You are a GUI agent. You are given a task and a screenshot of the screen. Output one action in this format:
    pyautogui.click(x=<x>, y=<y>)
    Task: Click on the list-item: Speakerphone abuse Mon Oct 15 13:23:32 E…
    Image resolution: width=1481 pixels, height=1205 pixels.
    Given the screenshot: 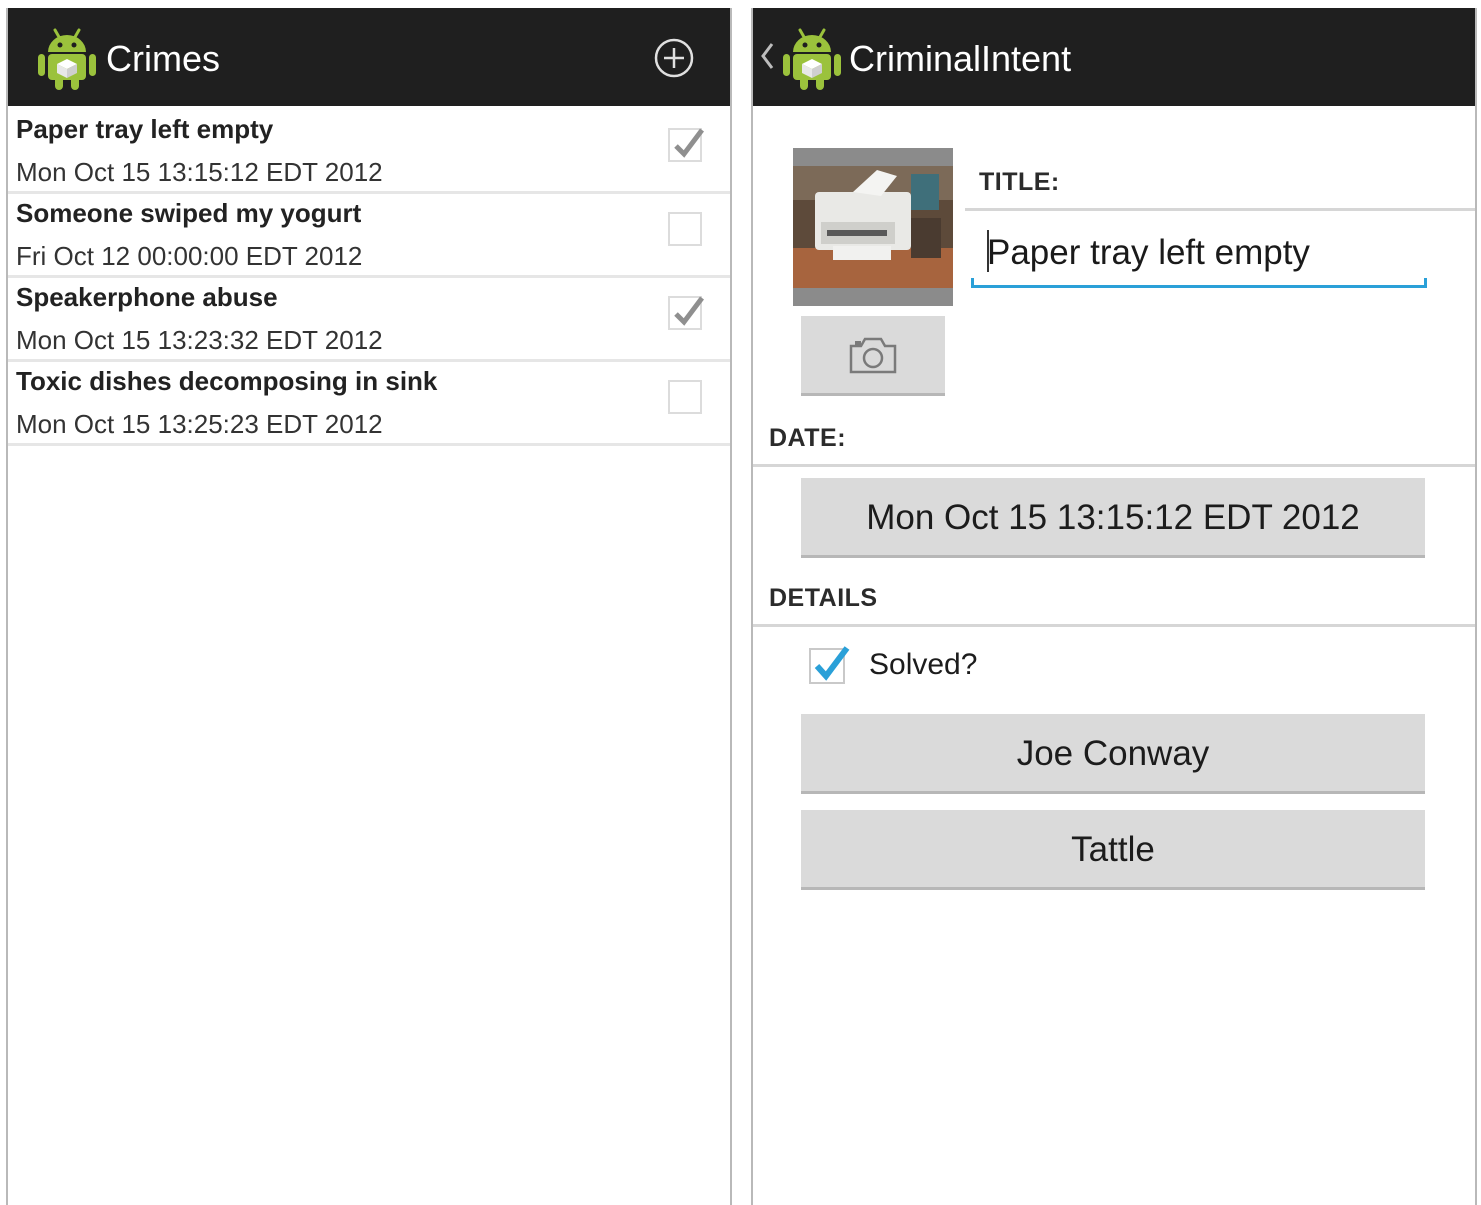 What is the action you would take?
    pyautogui.click(x=369, y=320)
    